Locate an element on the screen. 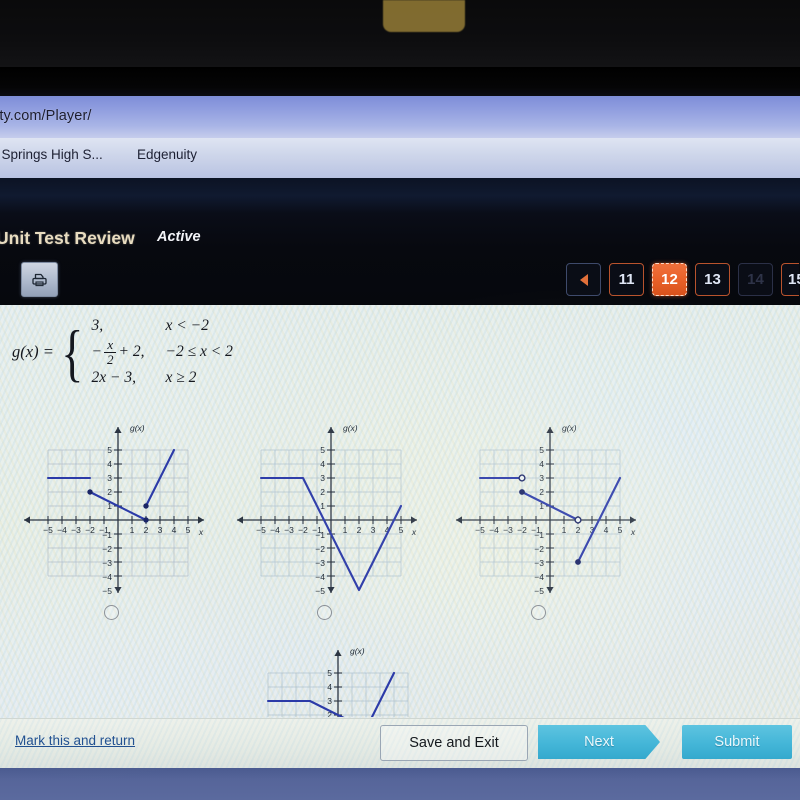 This screenshot has height=800, width=800. case-2-minus-sign: − is located at coordinates (97, 351).